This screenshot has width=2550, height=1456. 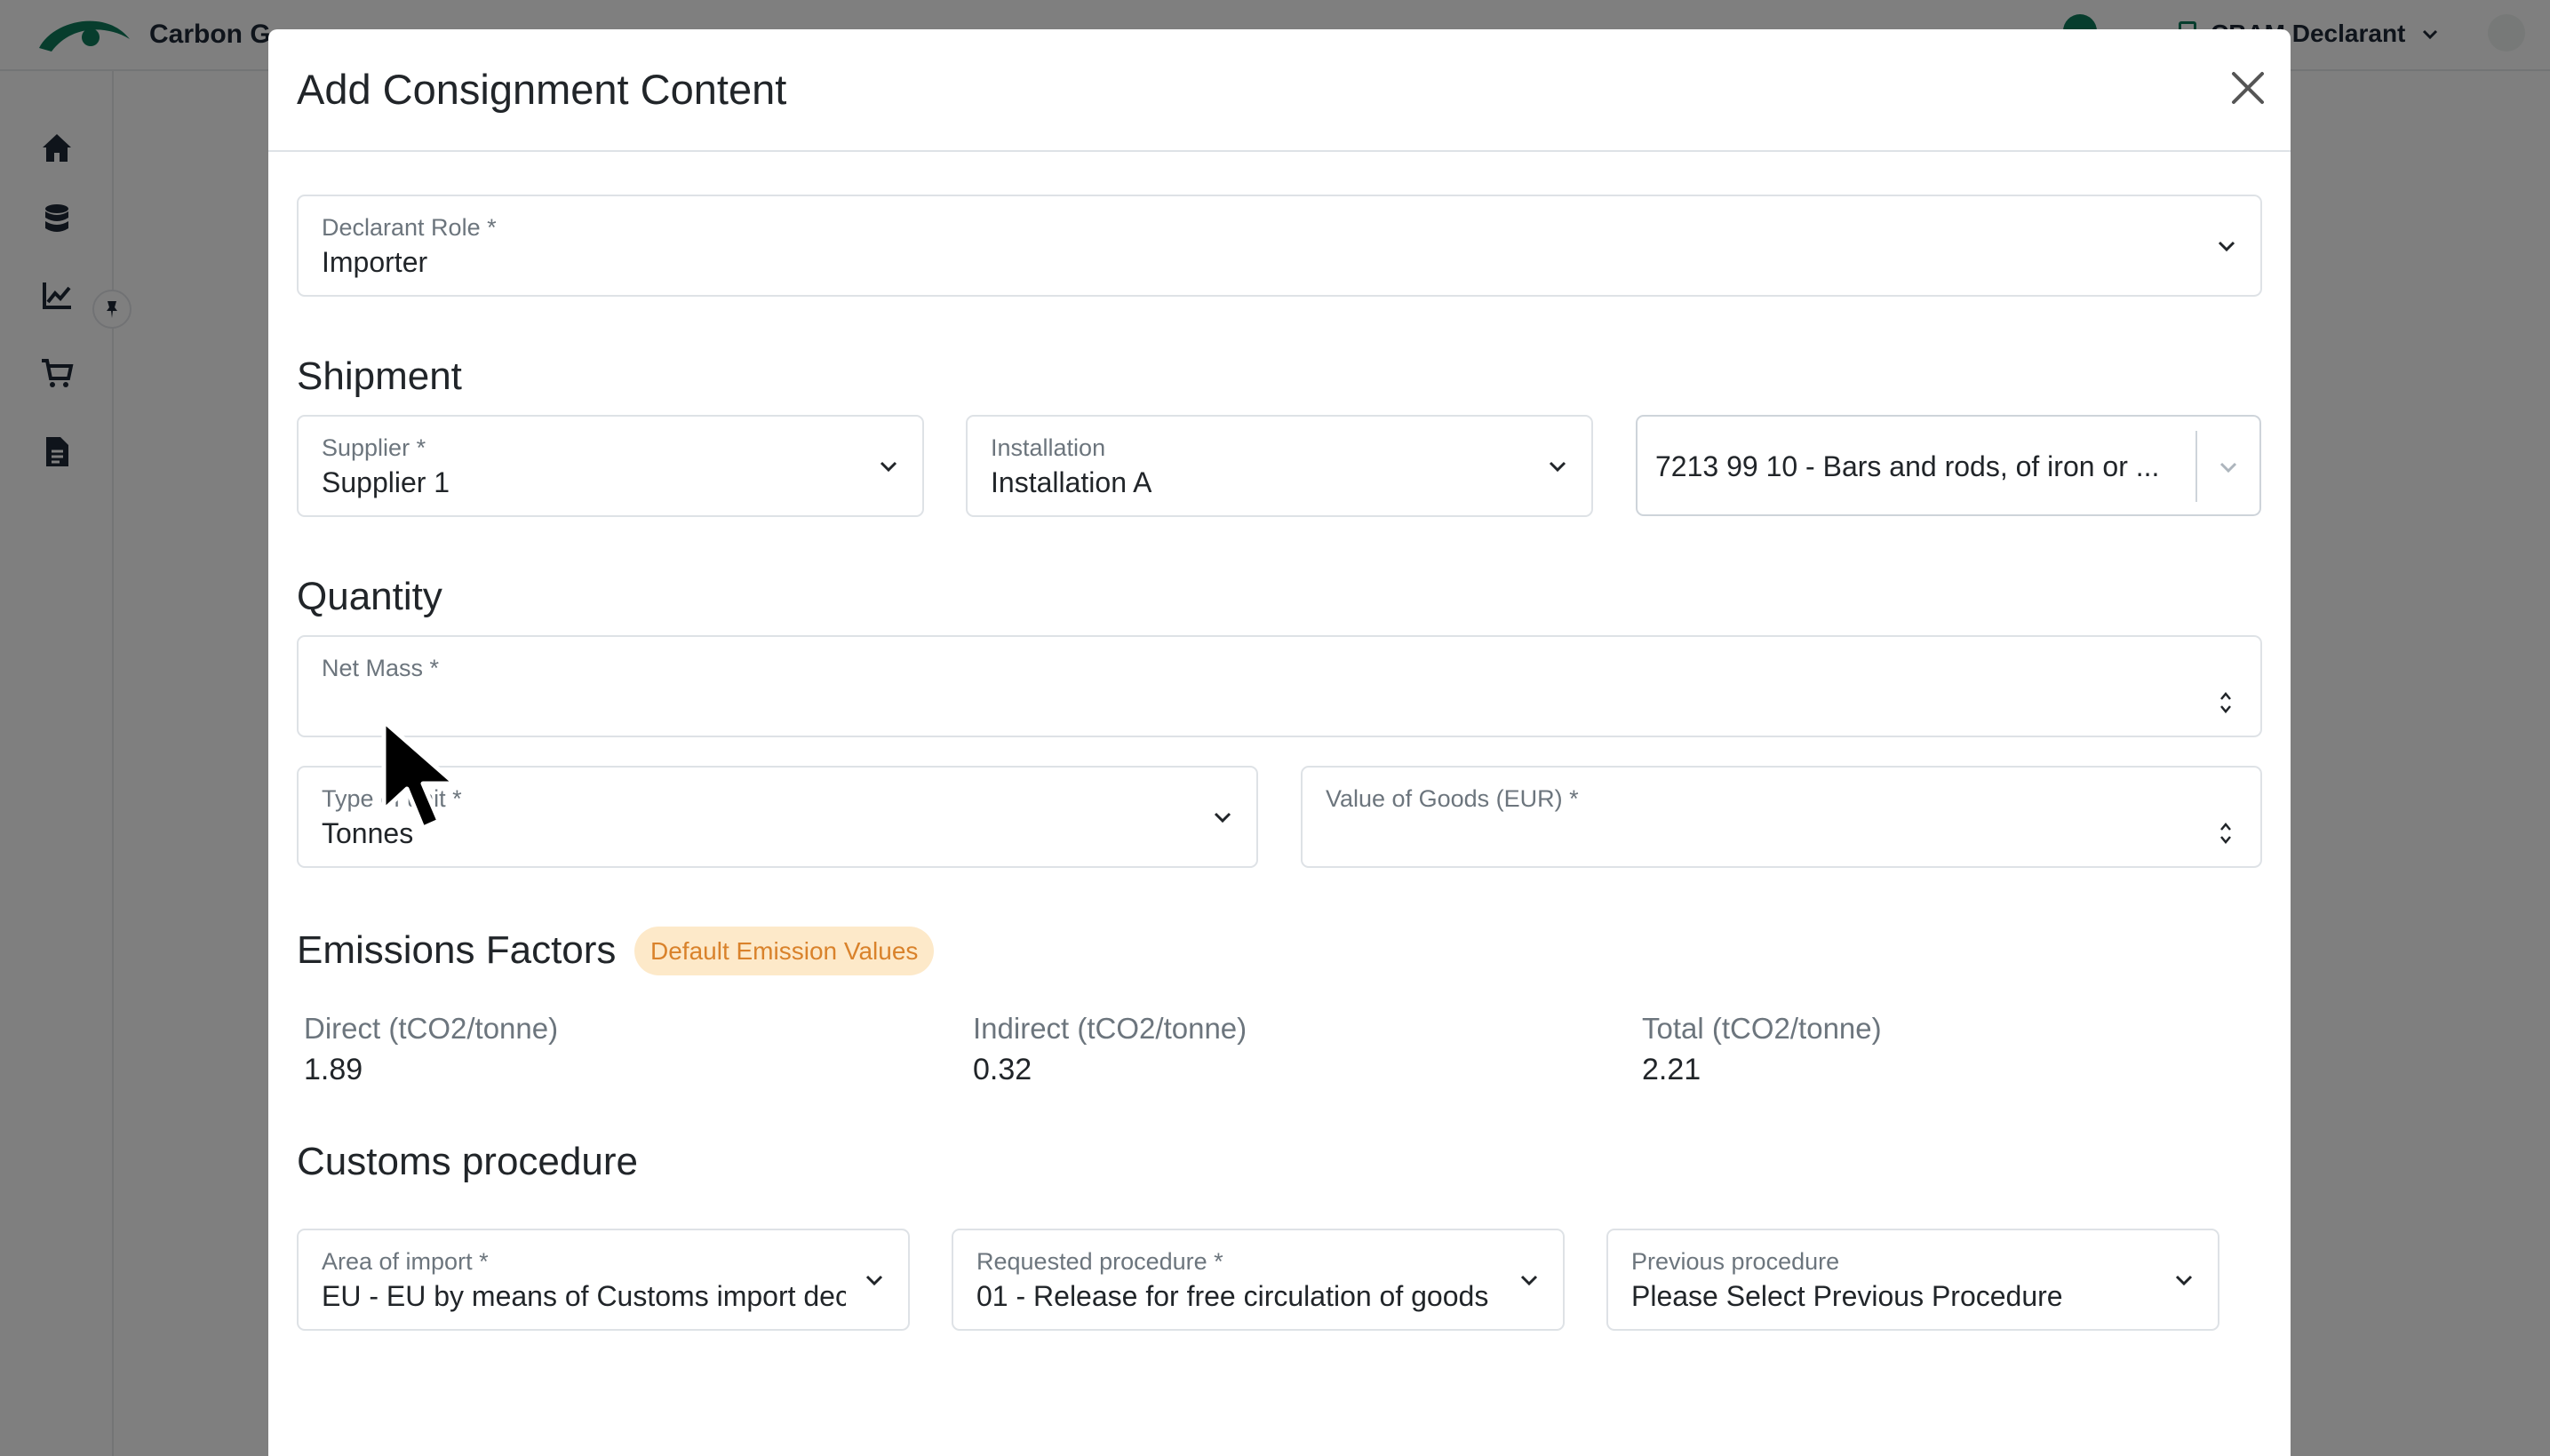 What do you see at coordinates (1002, 1069) in the screenshot?
I see `indirect-emission-value: 0.32` at bounding box center [1002, 1069].